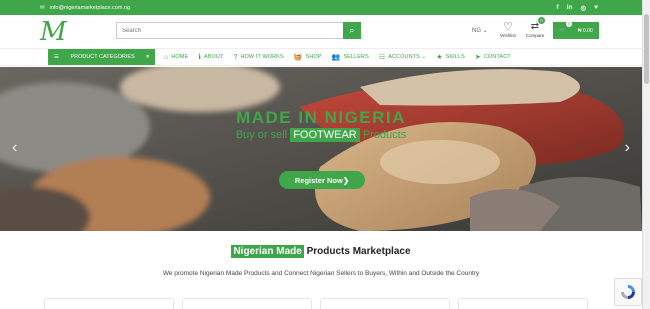 The height and width of the screenshot is (309, 650). Describe the element at coordinates (316, 303) in the screenshot. I see `feature-cards` at that location.